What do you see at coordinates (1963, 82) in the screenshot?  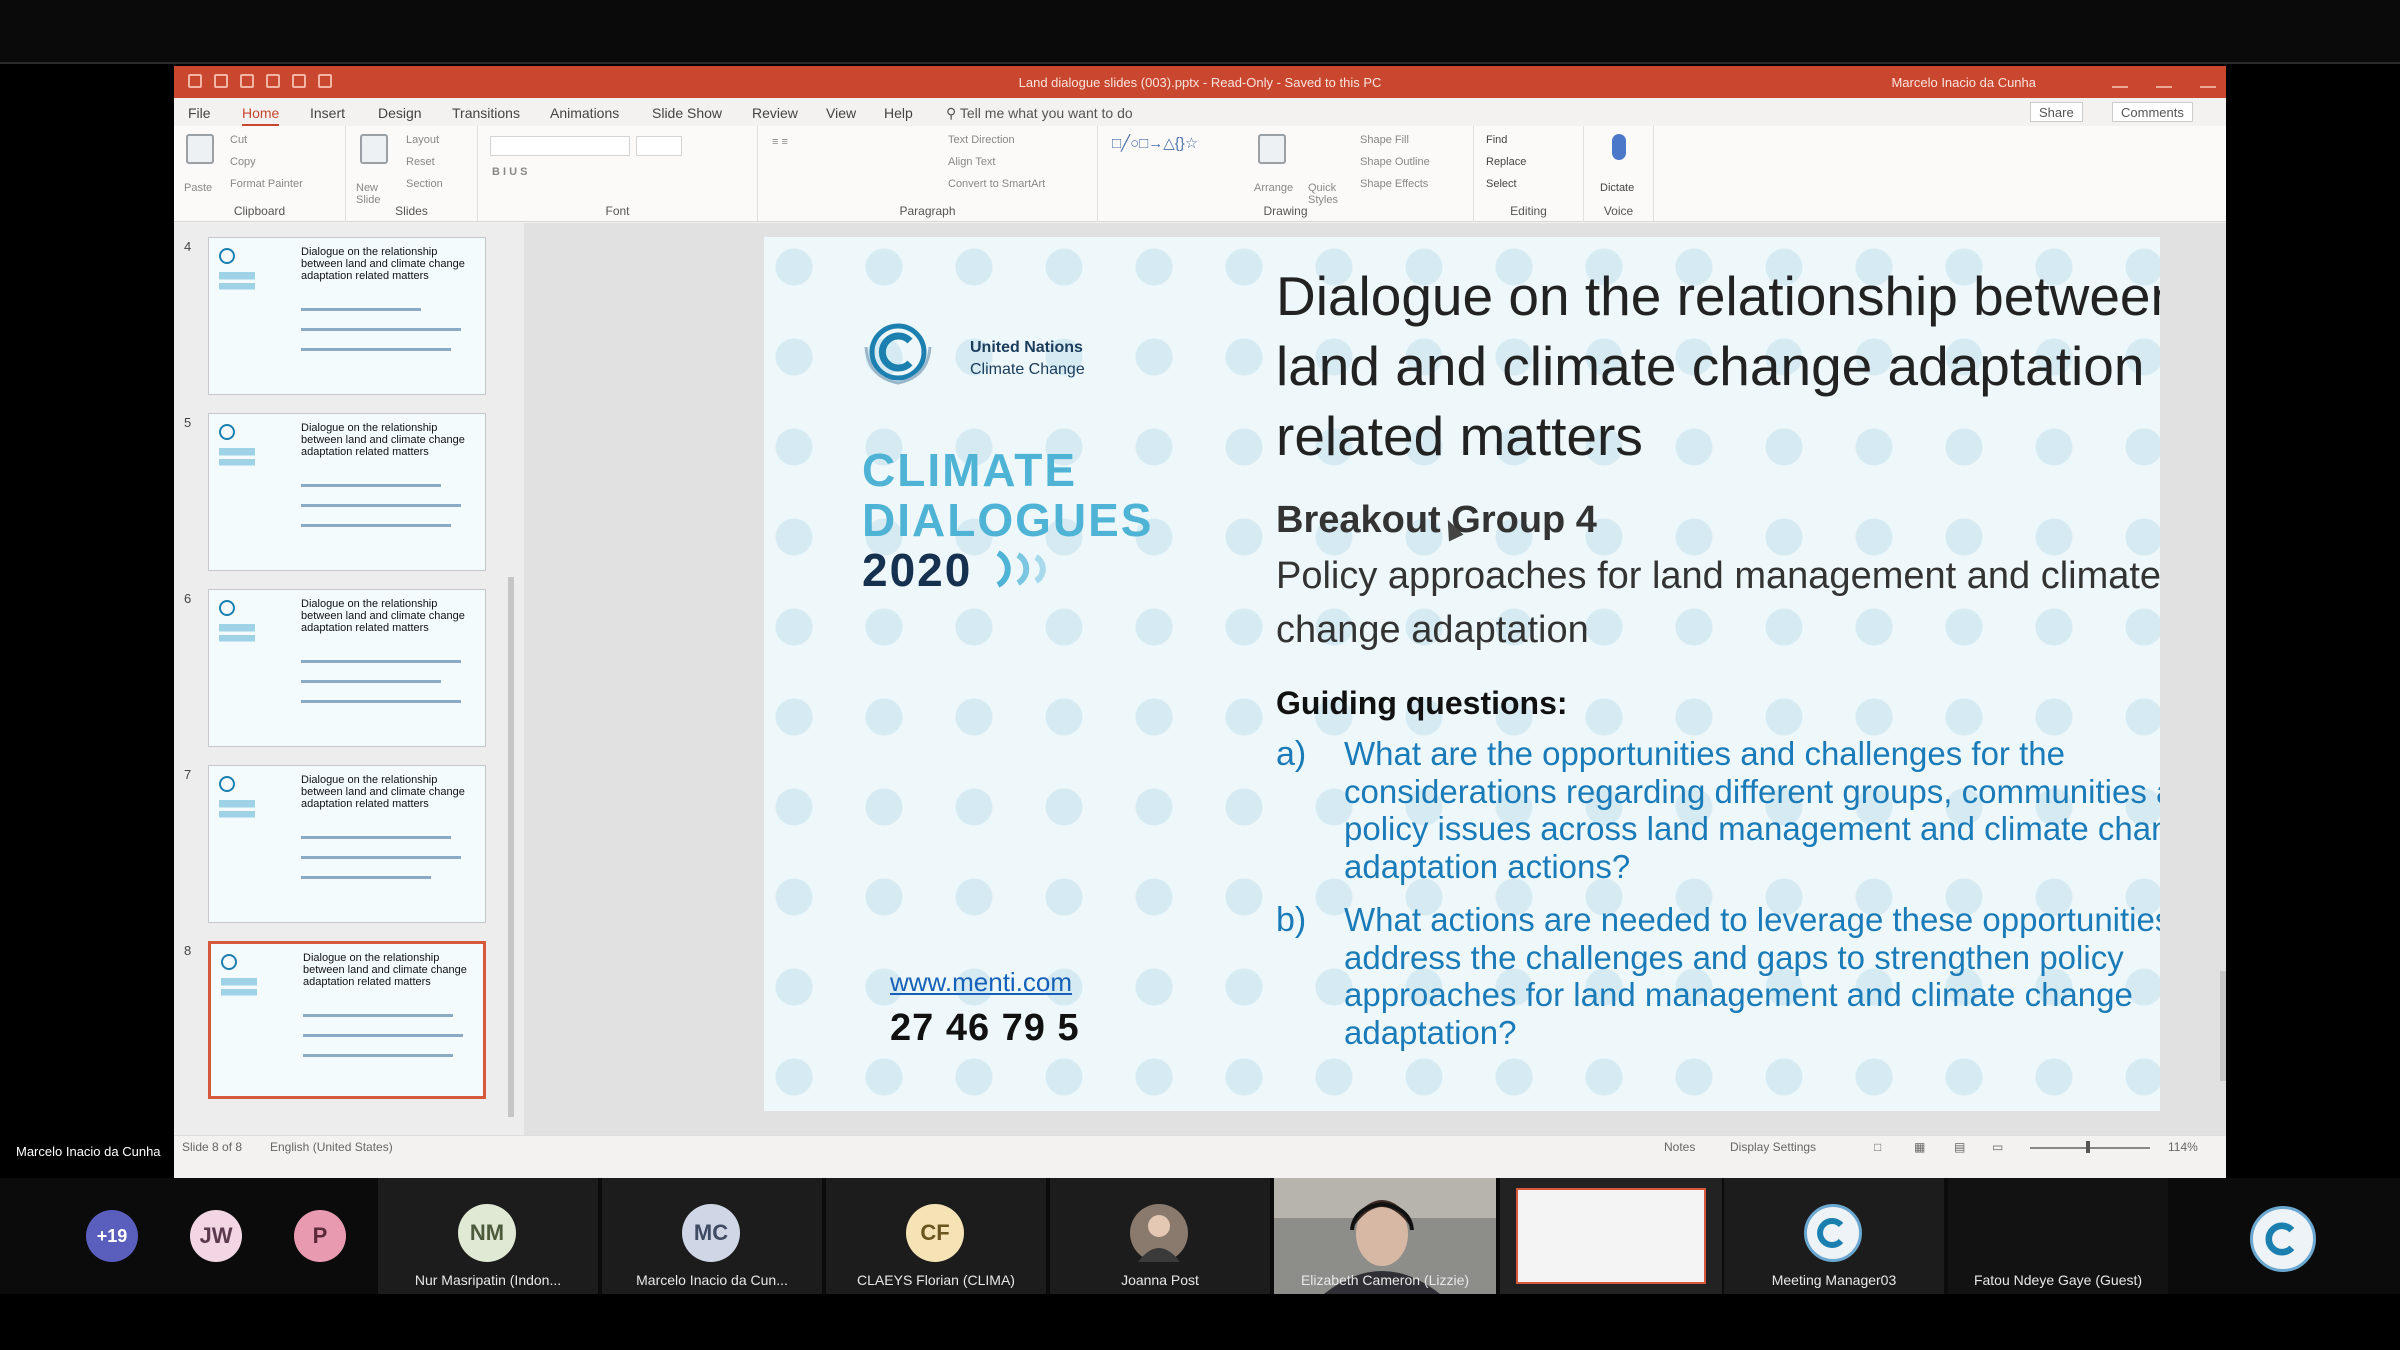 I see `account-name: Marcelo Inacio da Cunha` at bounding box center [1963, 82].